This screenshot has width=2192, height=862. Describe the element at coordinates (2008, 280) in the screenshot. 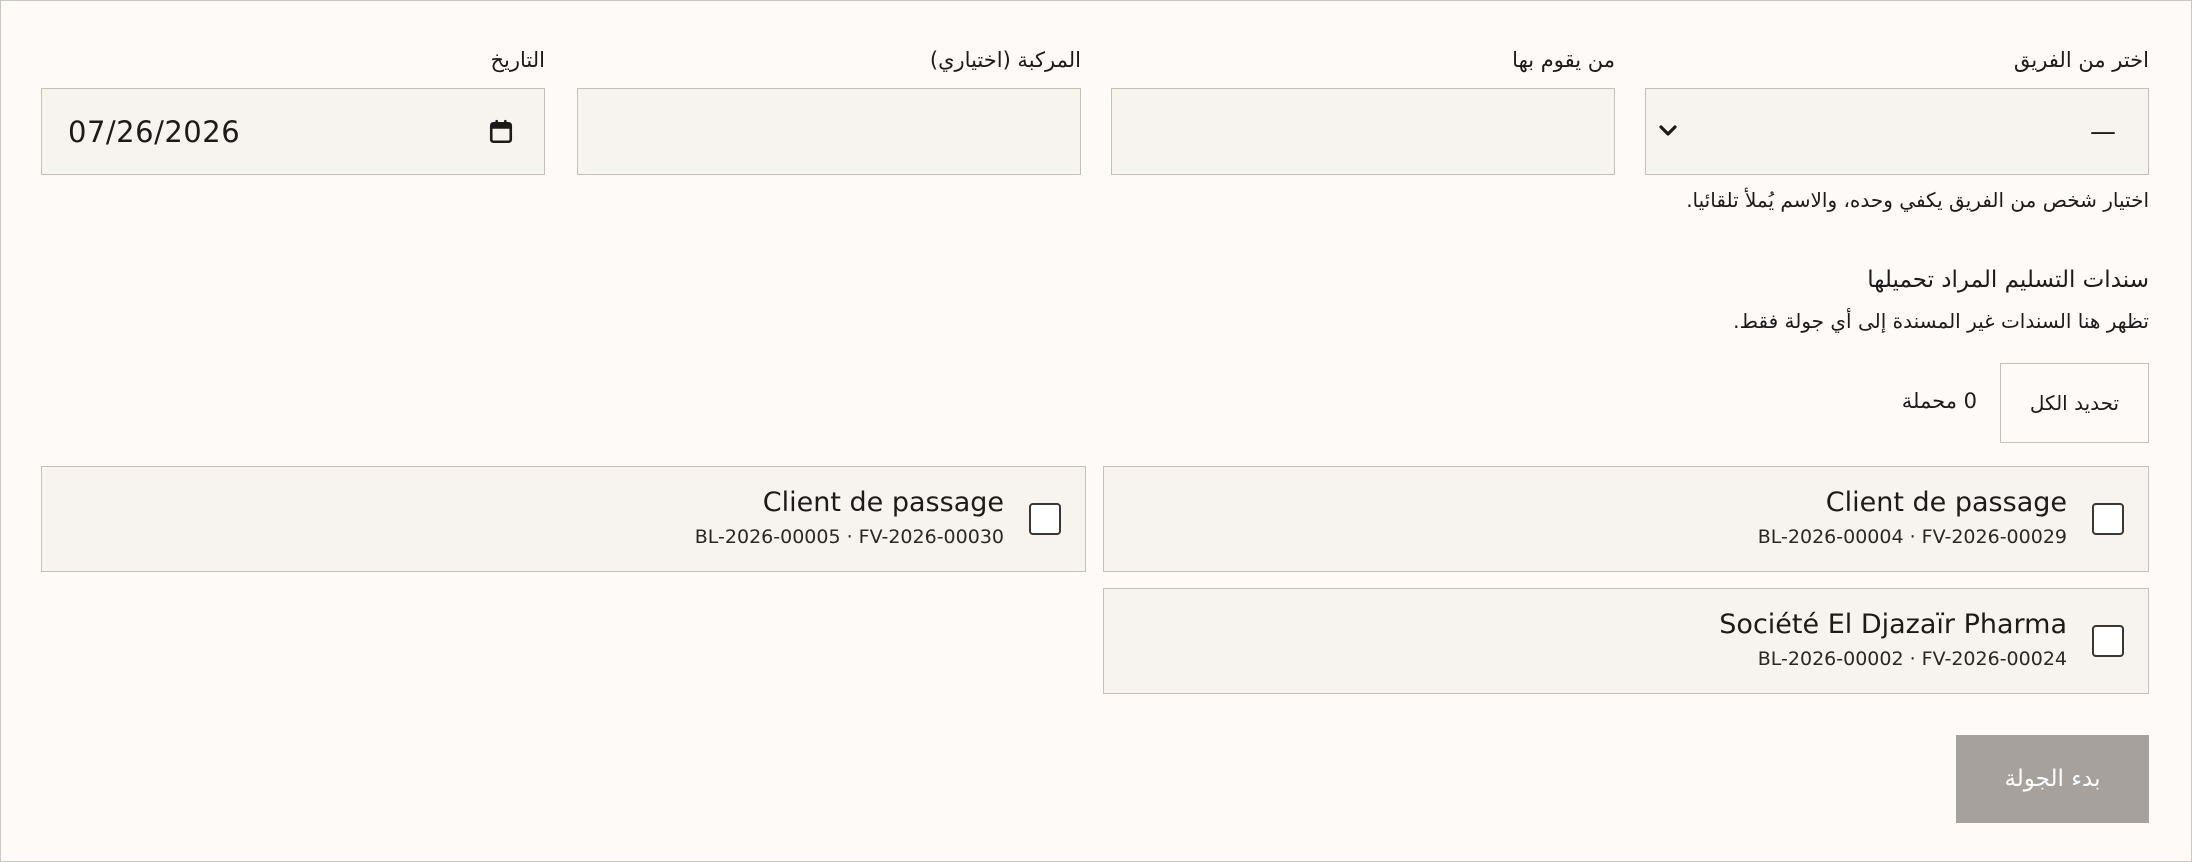

I see `delivery-notes-title: سندات التسليم المراد تحميلها` at that location.